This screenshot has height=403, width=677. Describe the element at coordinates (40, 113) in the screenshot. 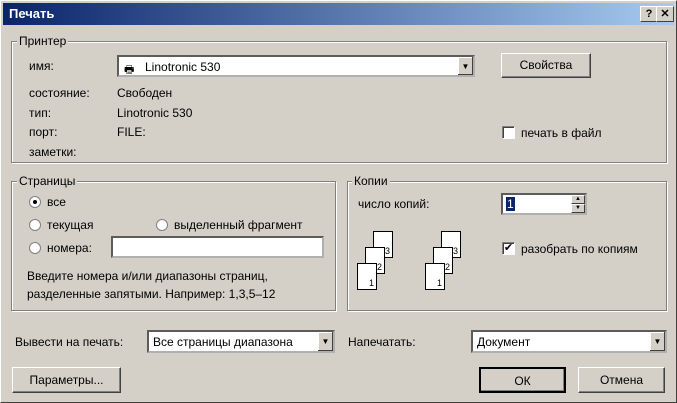

I see `type-label: тип:` at that location.